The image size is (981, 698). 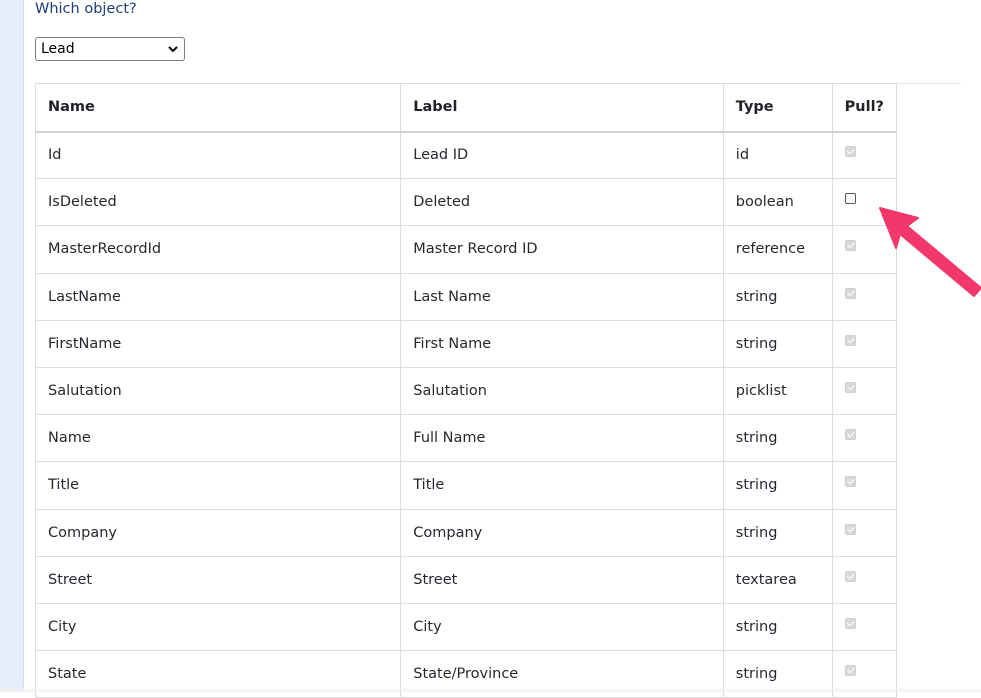 What do you see at coordinates (218, 202) in the screenshot?
I see `cell-name: IsDeleted` at bounding box center [218, 202].